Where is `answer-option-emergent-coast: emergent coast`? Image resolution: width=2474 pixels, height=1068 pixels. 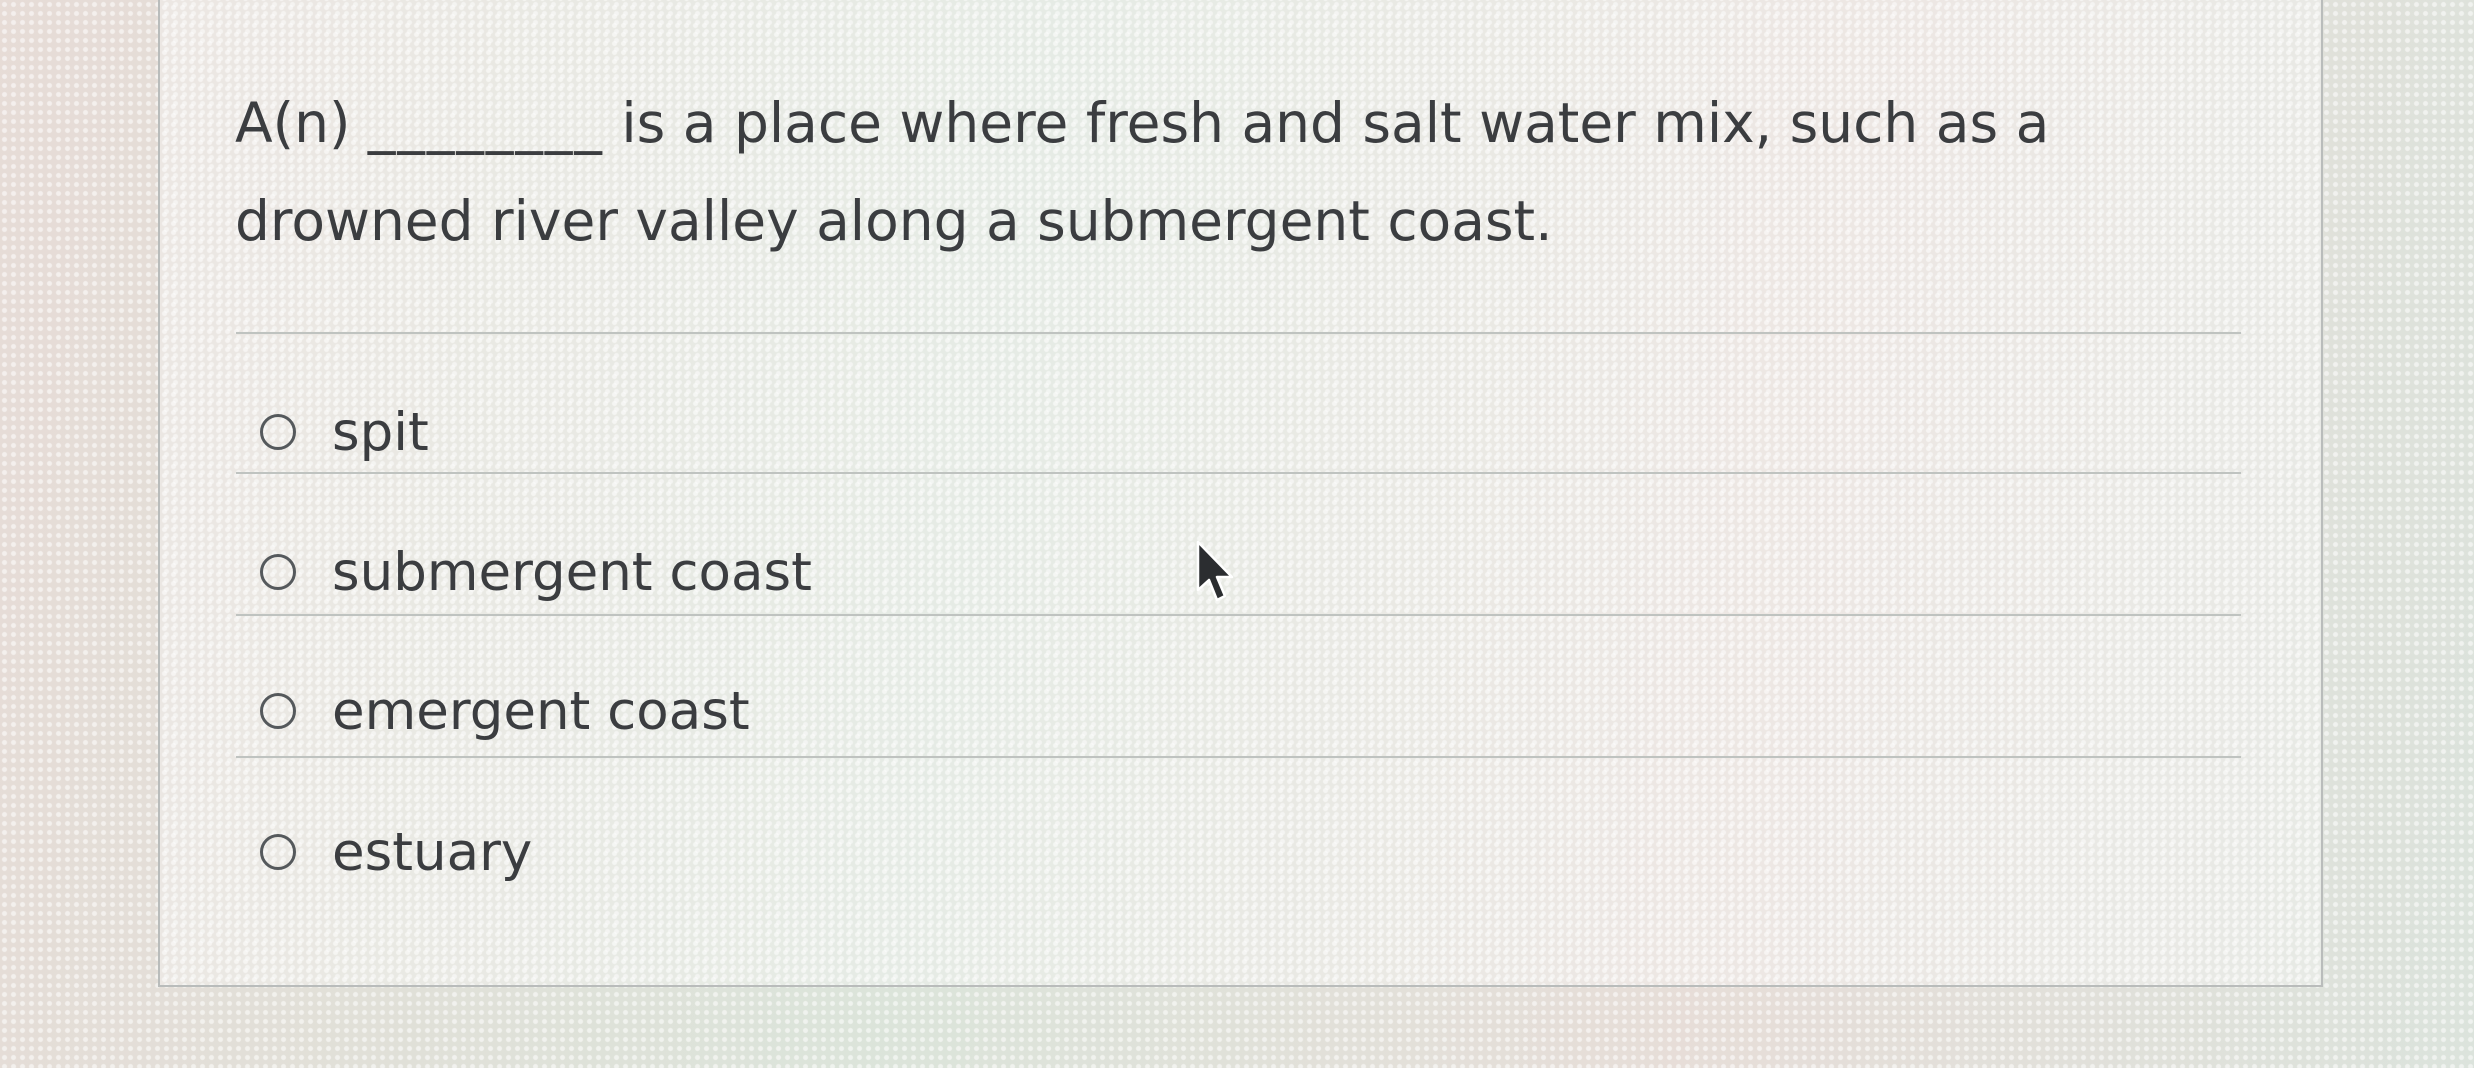
answer-option-emergent-coast: emergent coast is located at coordinates (505, 711).